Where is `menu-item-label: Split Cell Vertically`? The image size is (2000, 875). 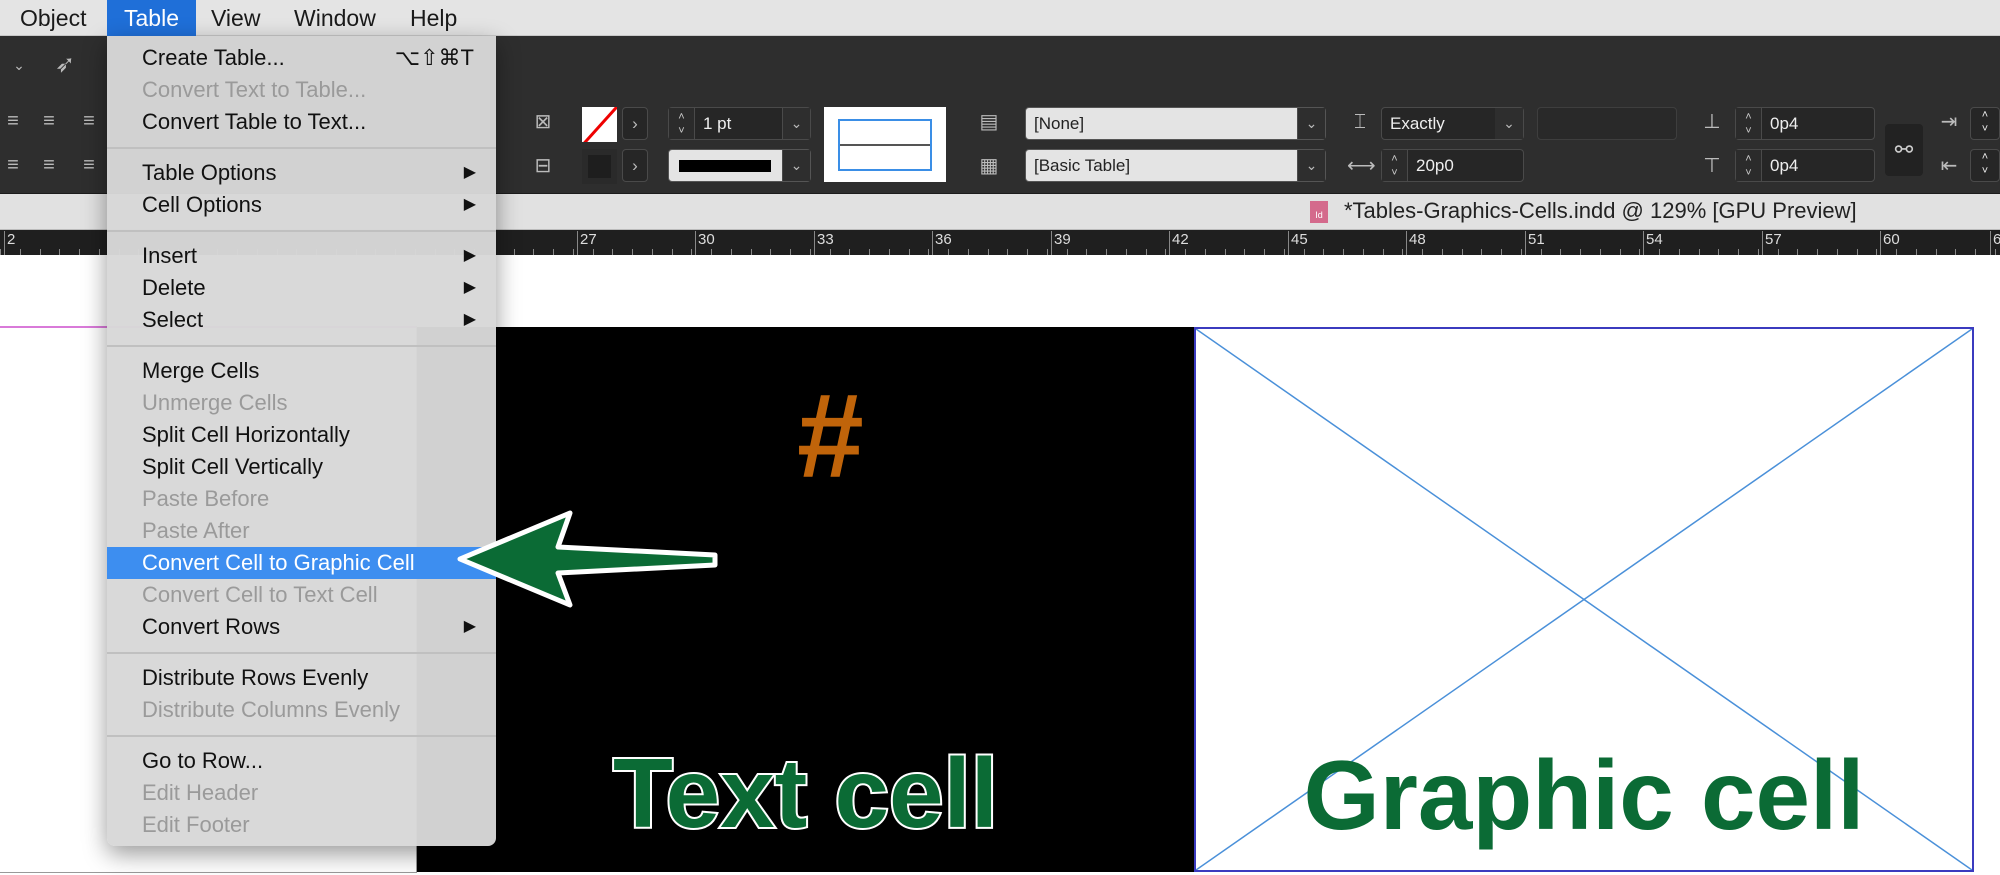
menu-item-label: Split Cell Vertically is located at coordinates (232, 466).